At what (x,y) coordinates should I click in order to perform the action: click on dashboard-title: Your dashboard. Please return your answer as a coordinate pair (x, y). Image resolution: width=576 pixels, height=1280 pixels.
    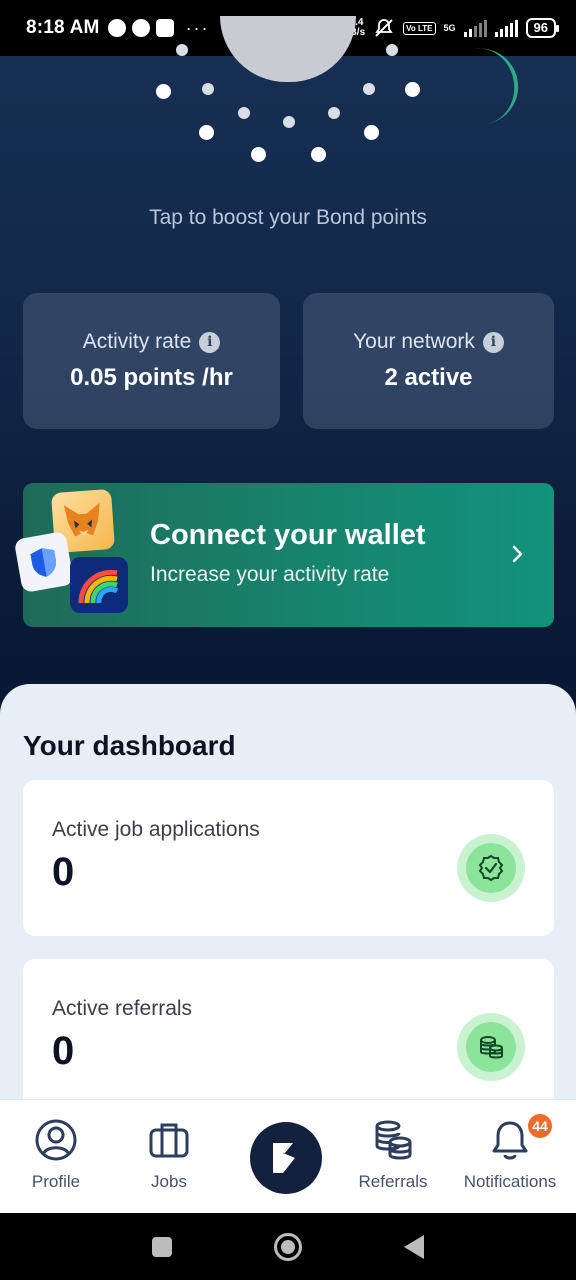
    Looking at the image, I should click on (129, 745).